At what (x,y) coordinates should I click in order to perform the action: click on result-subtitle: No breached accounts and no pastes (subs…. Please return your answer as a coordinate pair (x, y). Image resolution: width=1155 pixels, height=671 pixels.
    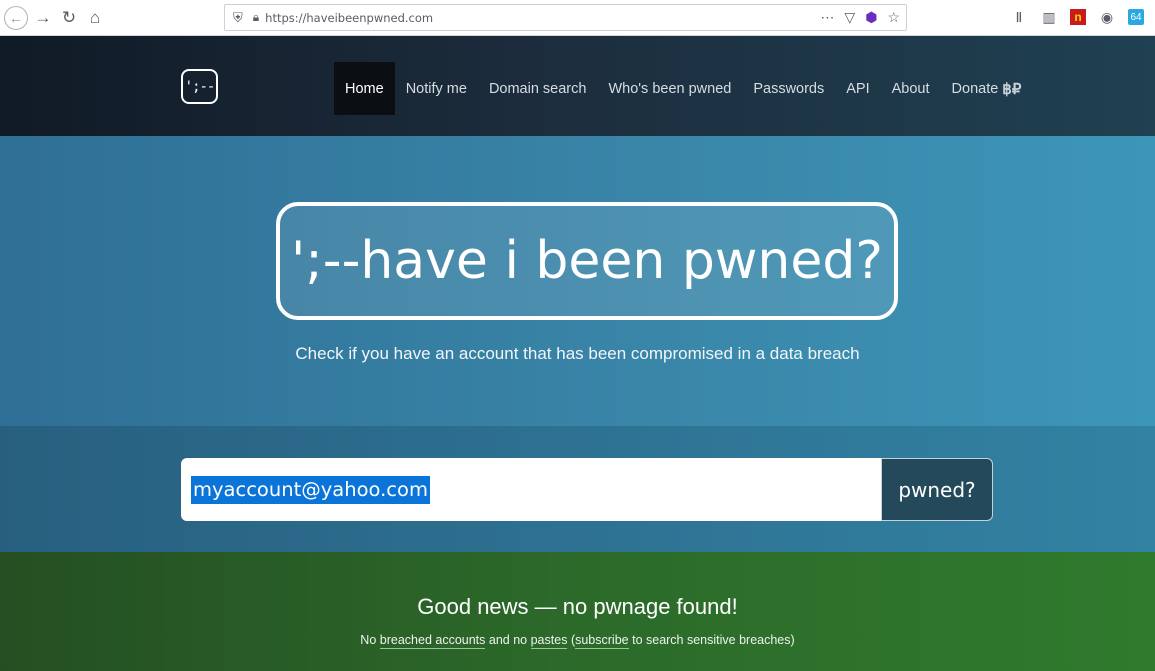
    Looking at the image, I should click on (577, 641).